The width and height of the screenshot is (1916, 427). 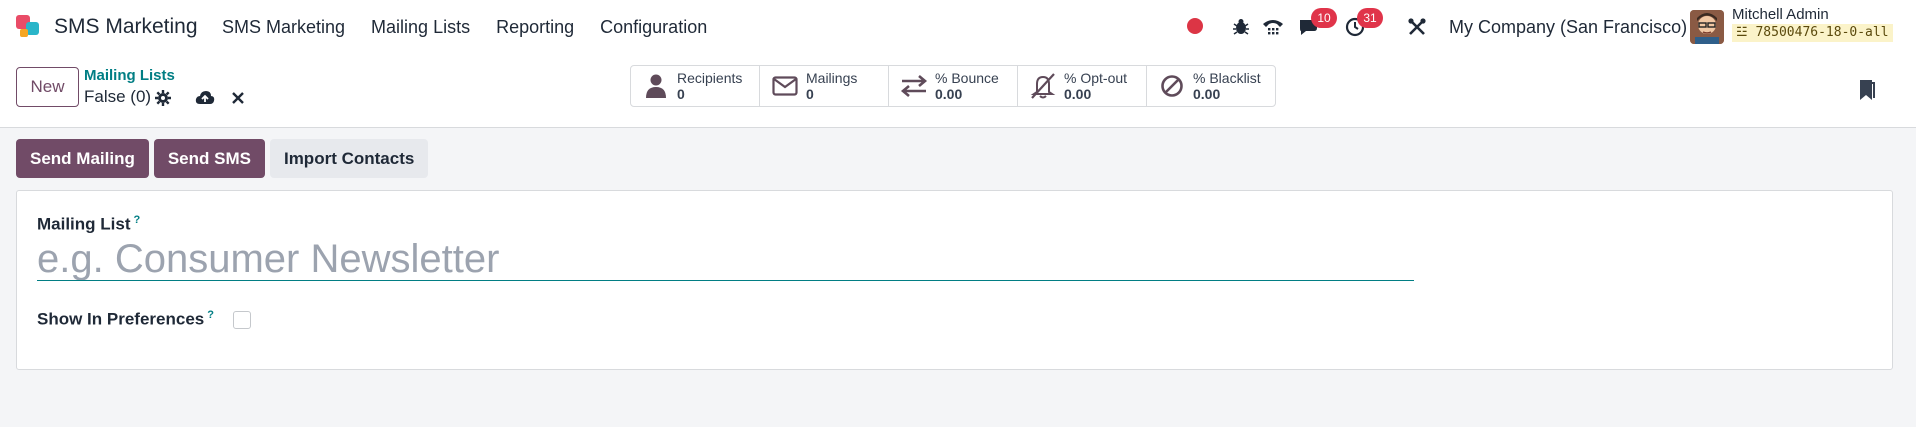 What do you see at coordinates (1417, 27) in the screenshot?
I see `tools-icon` at bounding box center [1417, 27].